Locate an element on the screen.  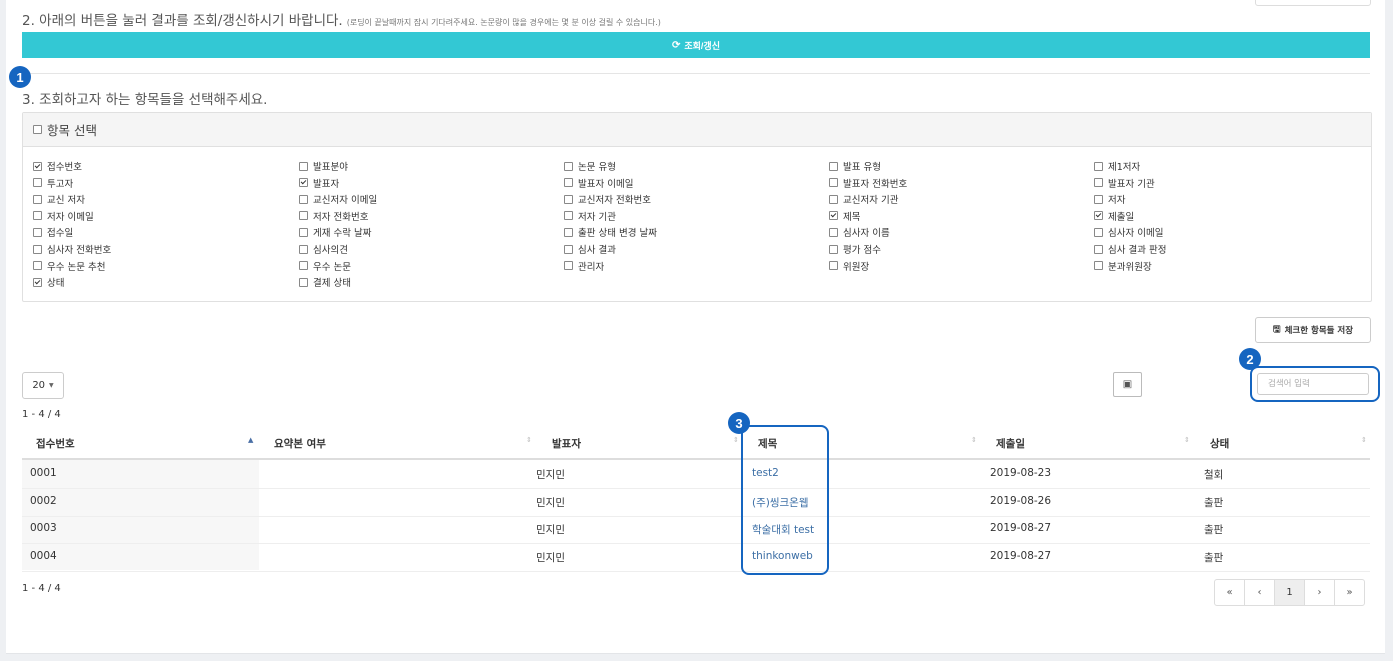
item-option: 위원장 is located at coordinates (849, 266).